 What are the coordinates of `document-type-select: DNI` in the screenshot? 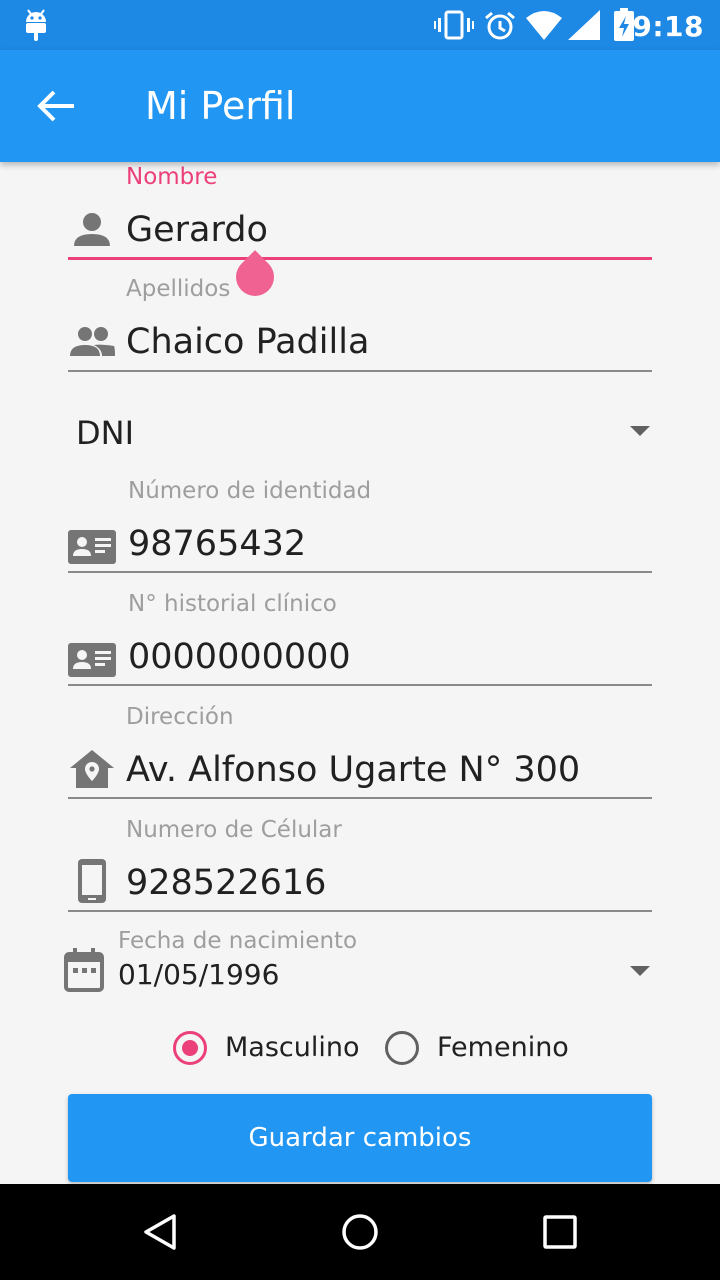 It's located at (360, 432).